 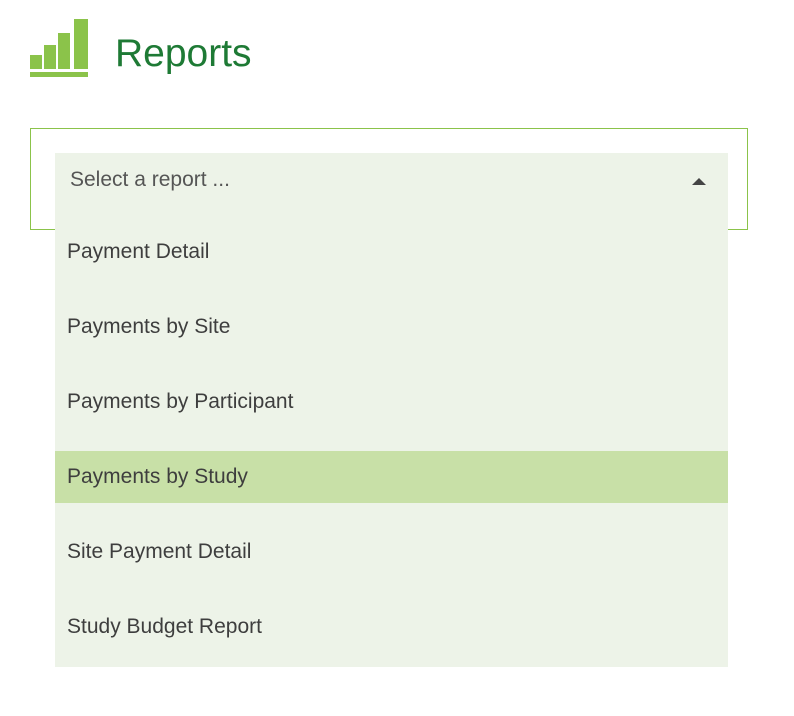 I want to click on page-header: Reports, so click(x=141, y=49).